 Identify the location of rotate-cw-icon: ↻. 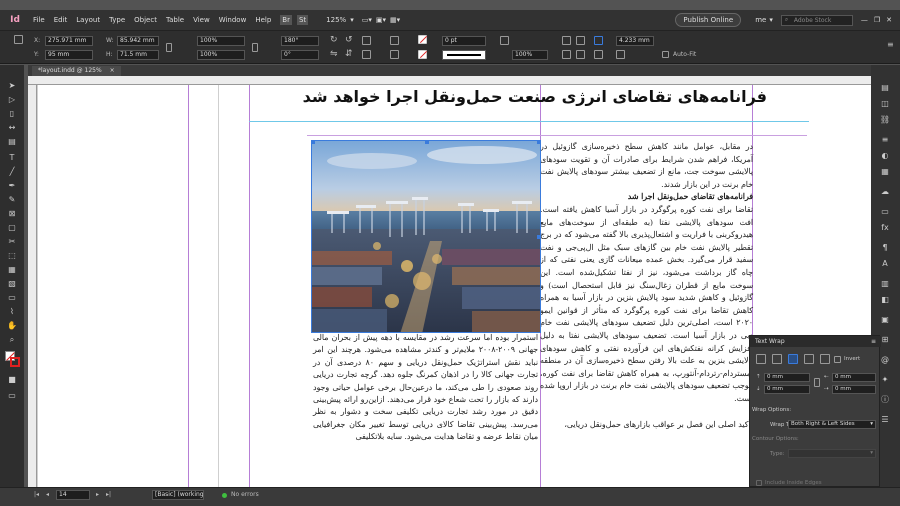
(334, 40).